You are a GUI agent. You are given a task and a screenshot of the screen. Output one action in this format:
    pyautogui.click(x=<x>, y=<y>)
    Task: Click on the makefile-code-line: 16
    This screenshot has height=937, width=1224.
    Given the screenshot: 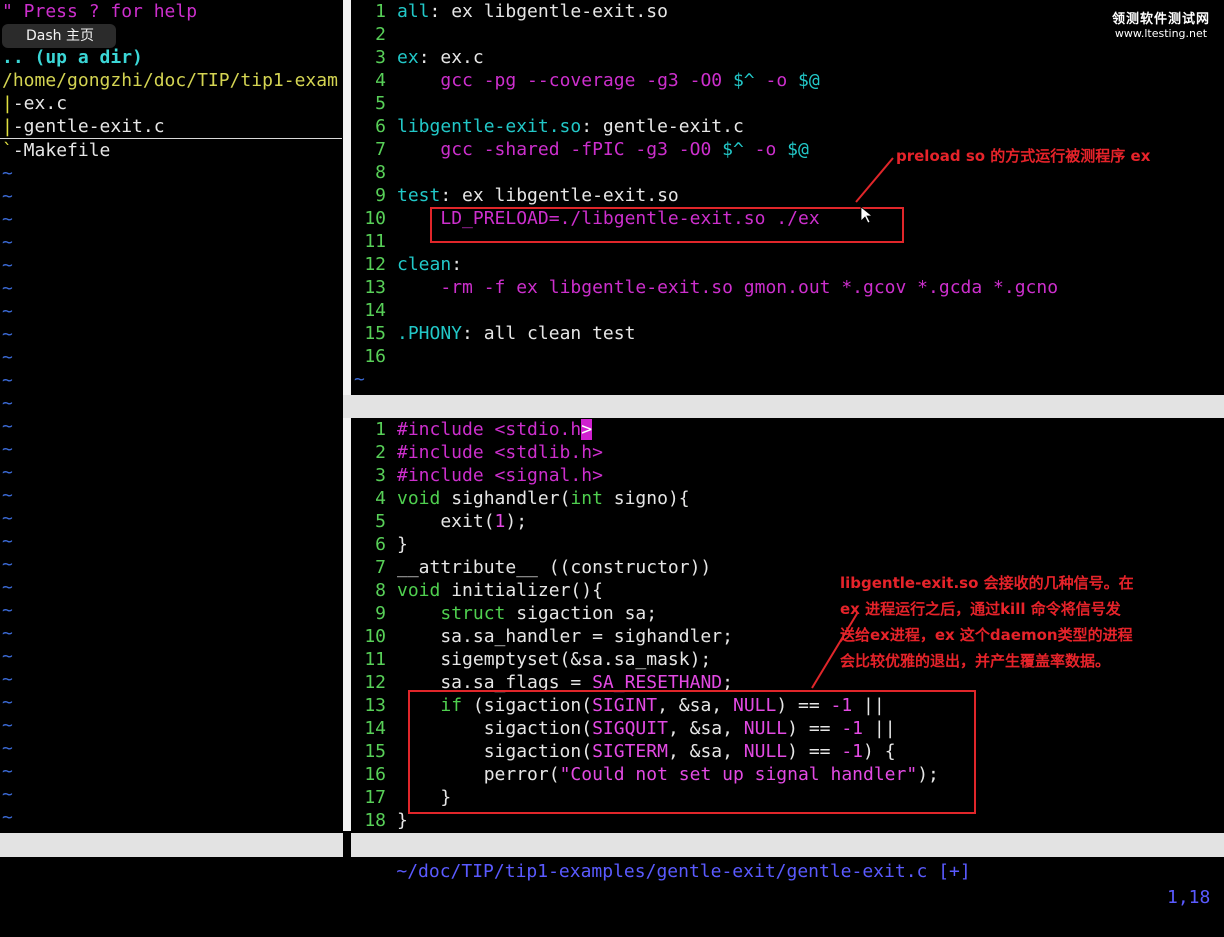 What is the action you would take?
    pyautogui.click(x=788, y=356)
    